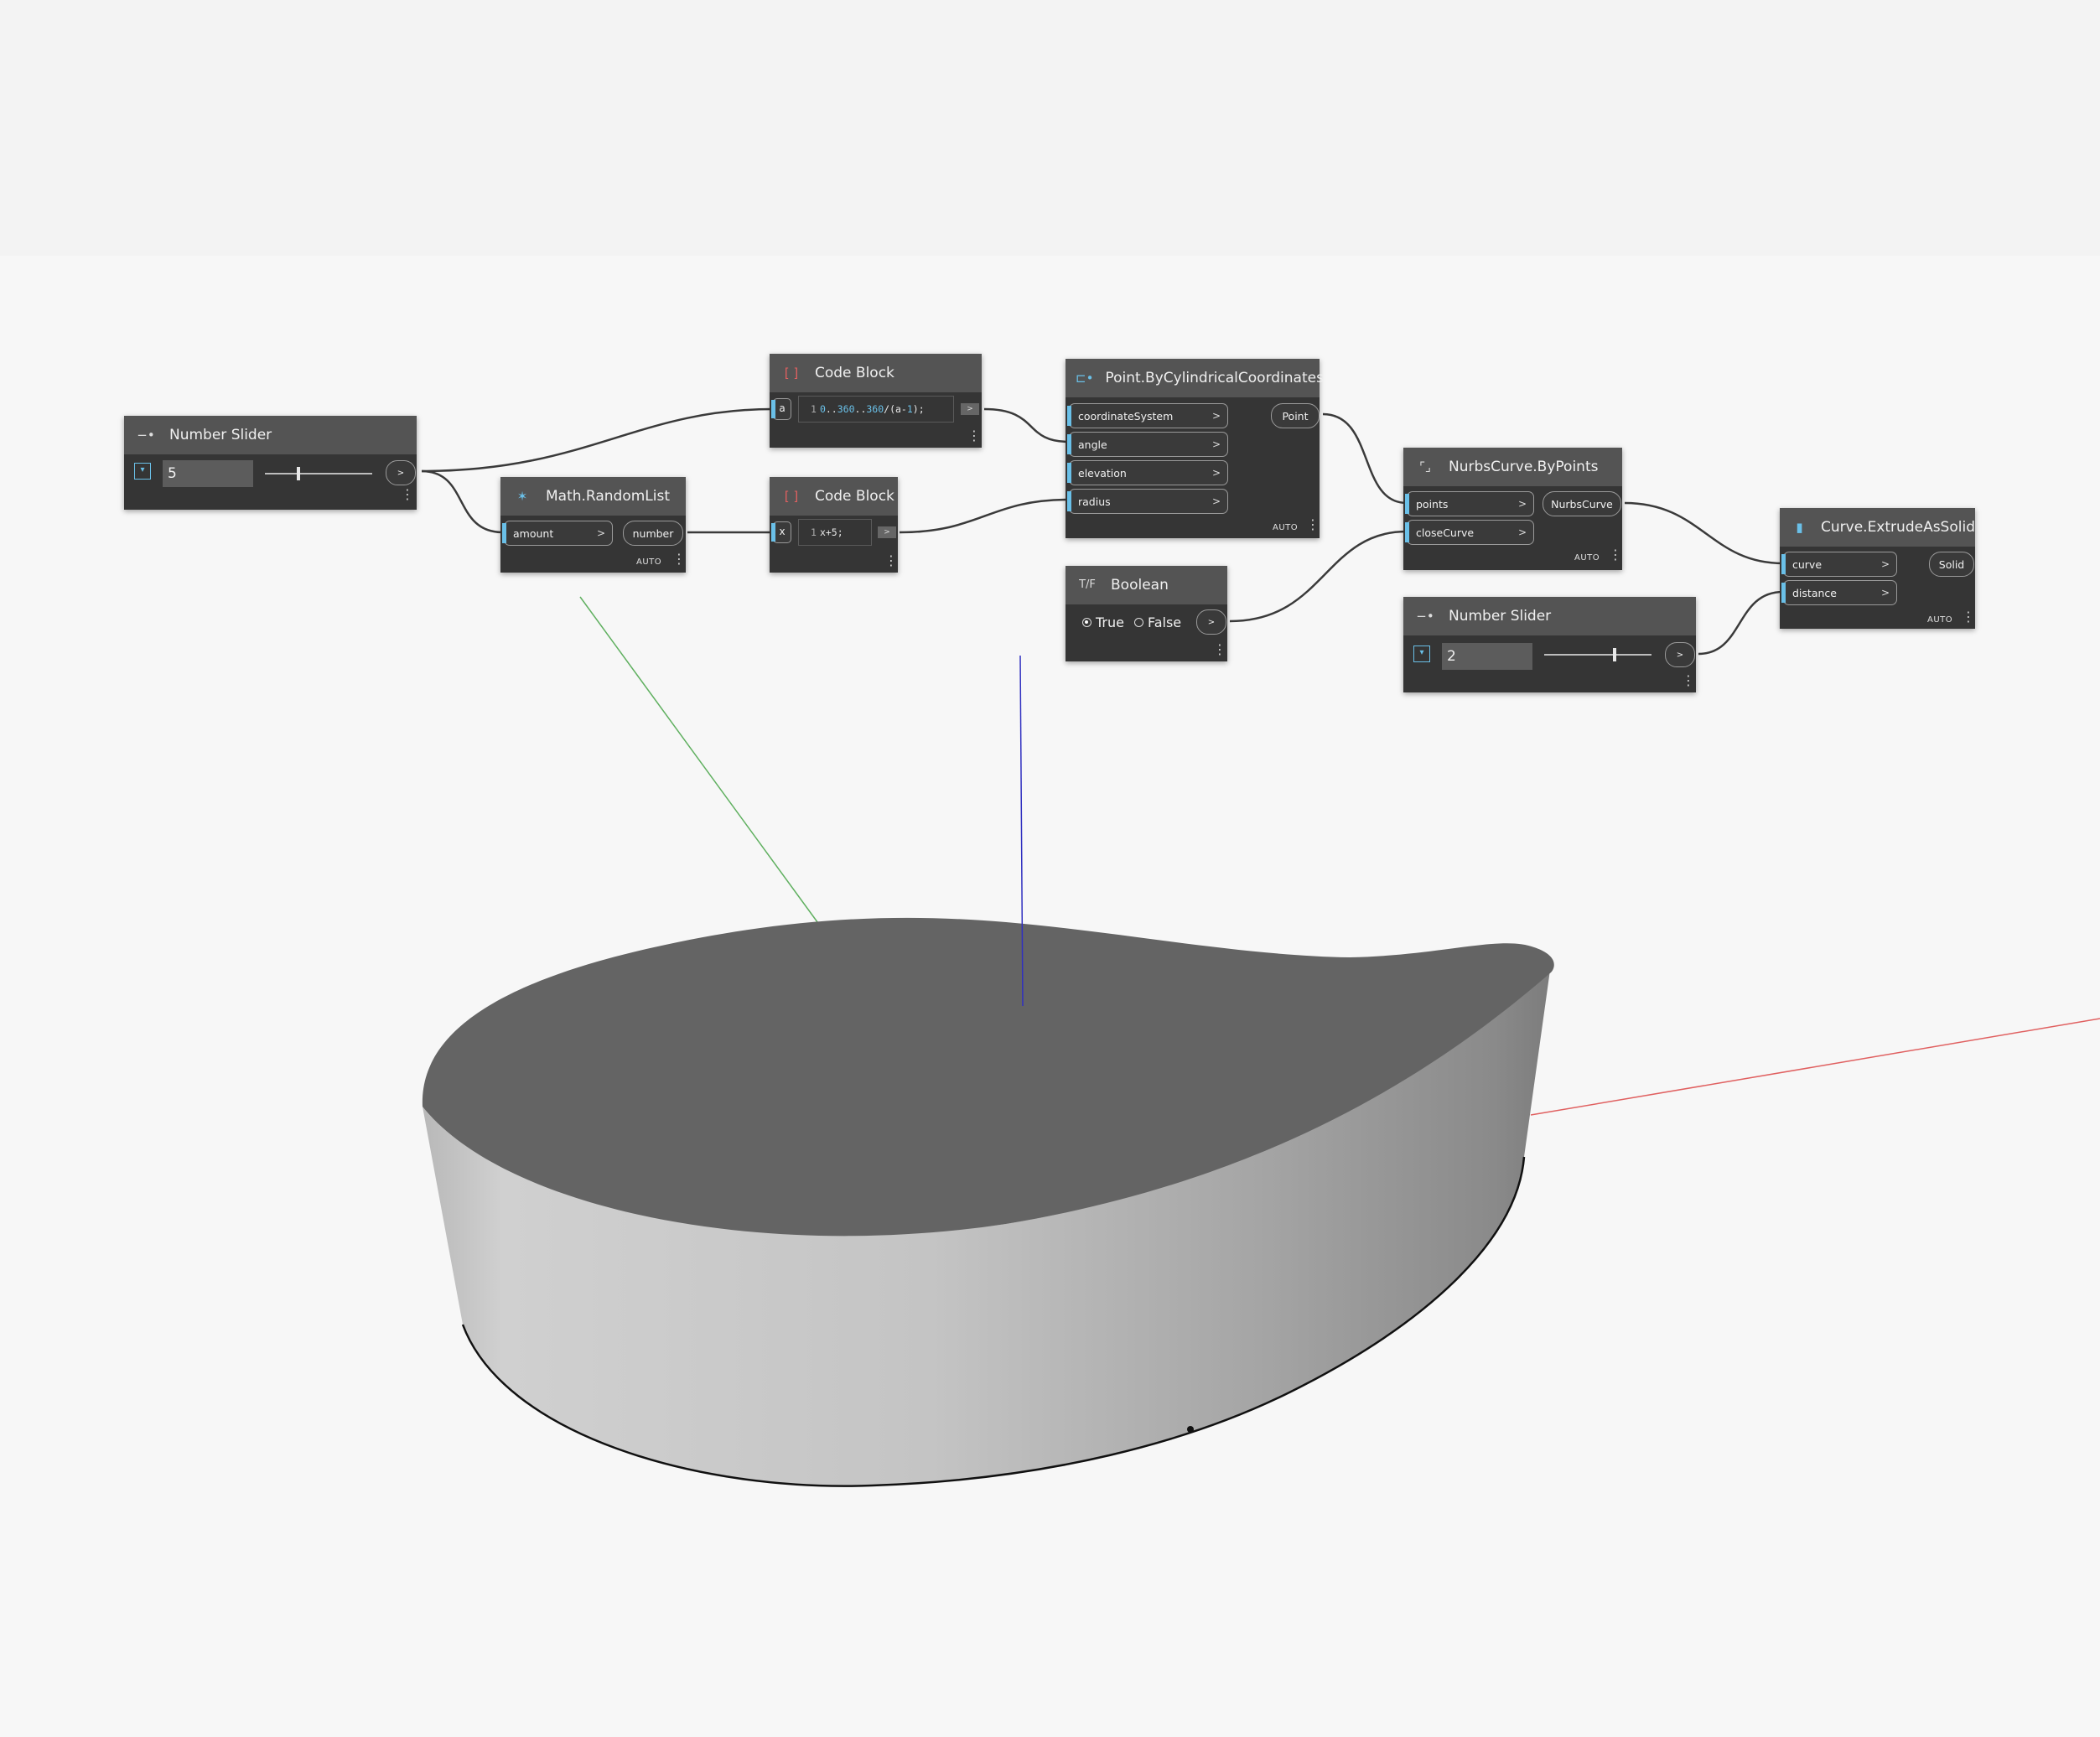 This screenshot has height=1737, width=2100. Describe the element at coordinates (1425, 466) in the screenshot. I see `nurbs-curve-icon: ⌜⌟` at that location.